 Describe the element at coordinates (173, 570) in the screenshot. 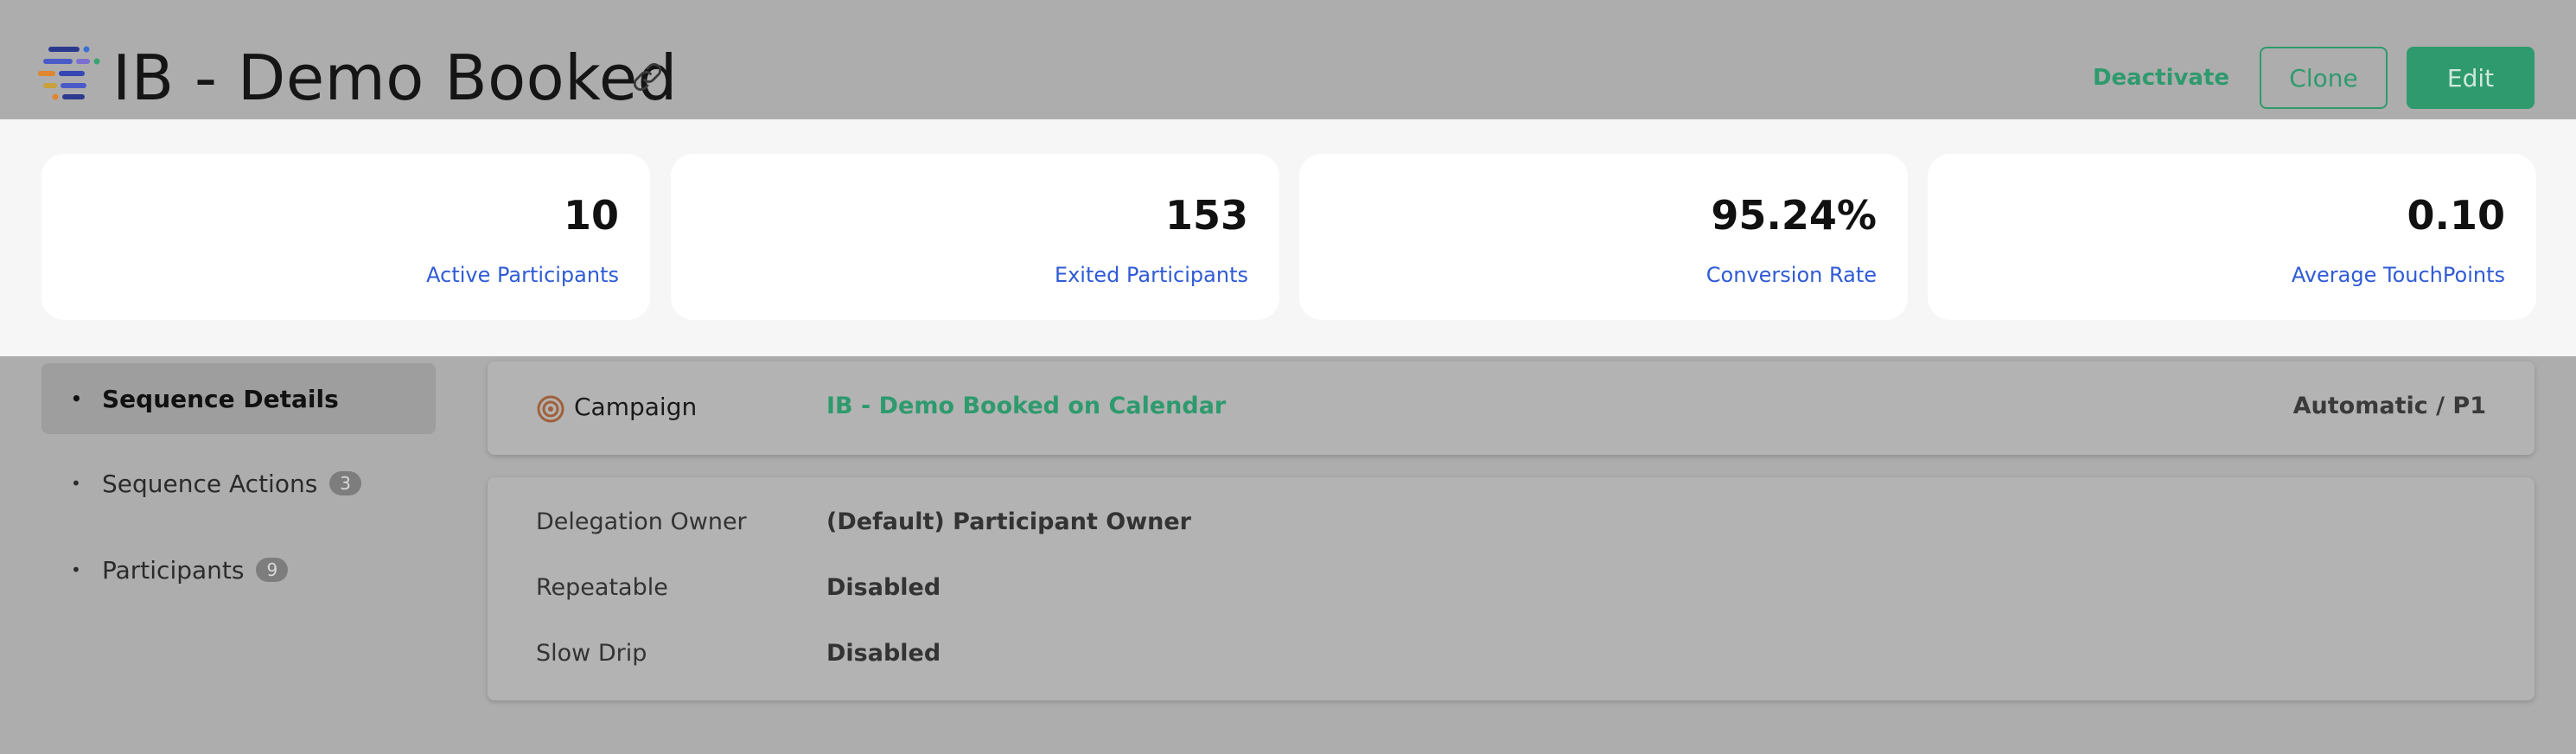

I see `sidebar-item-label: Participants` at that location.